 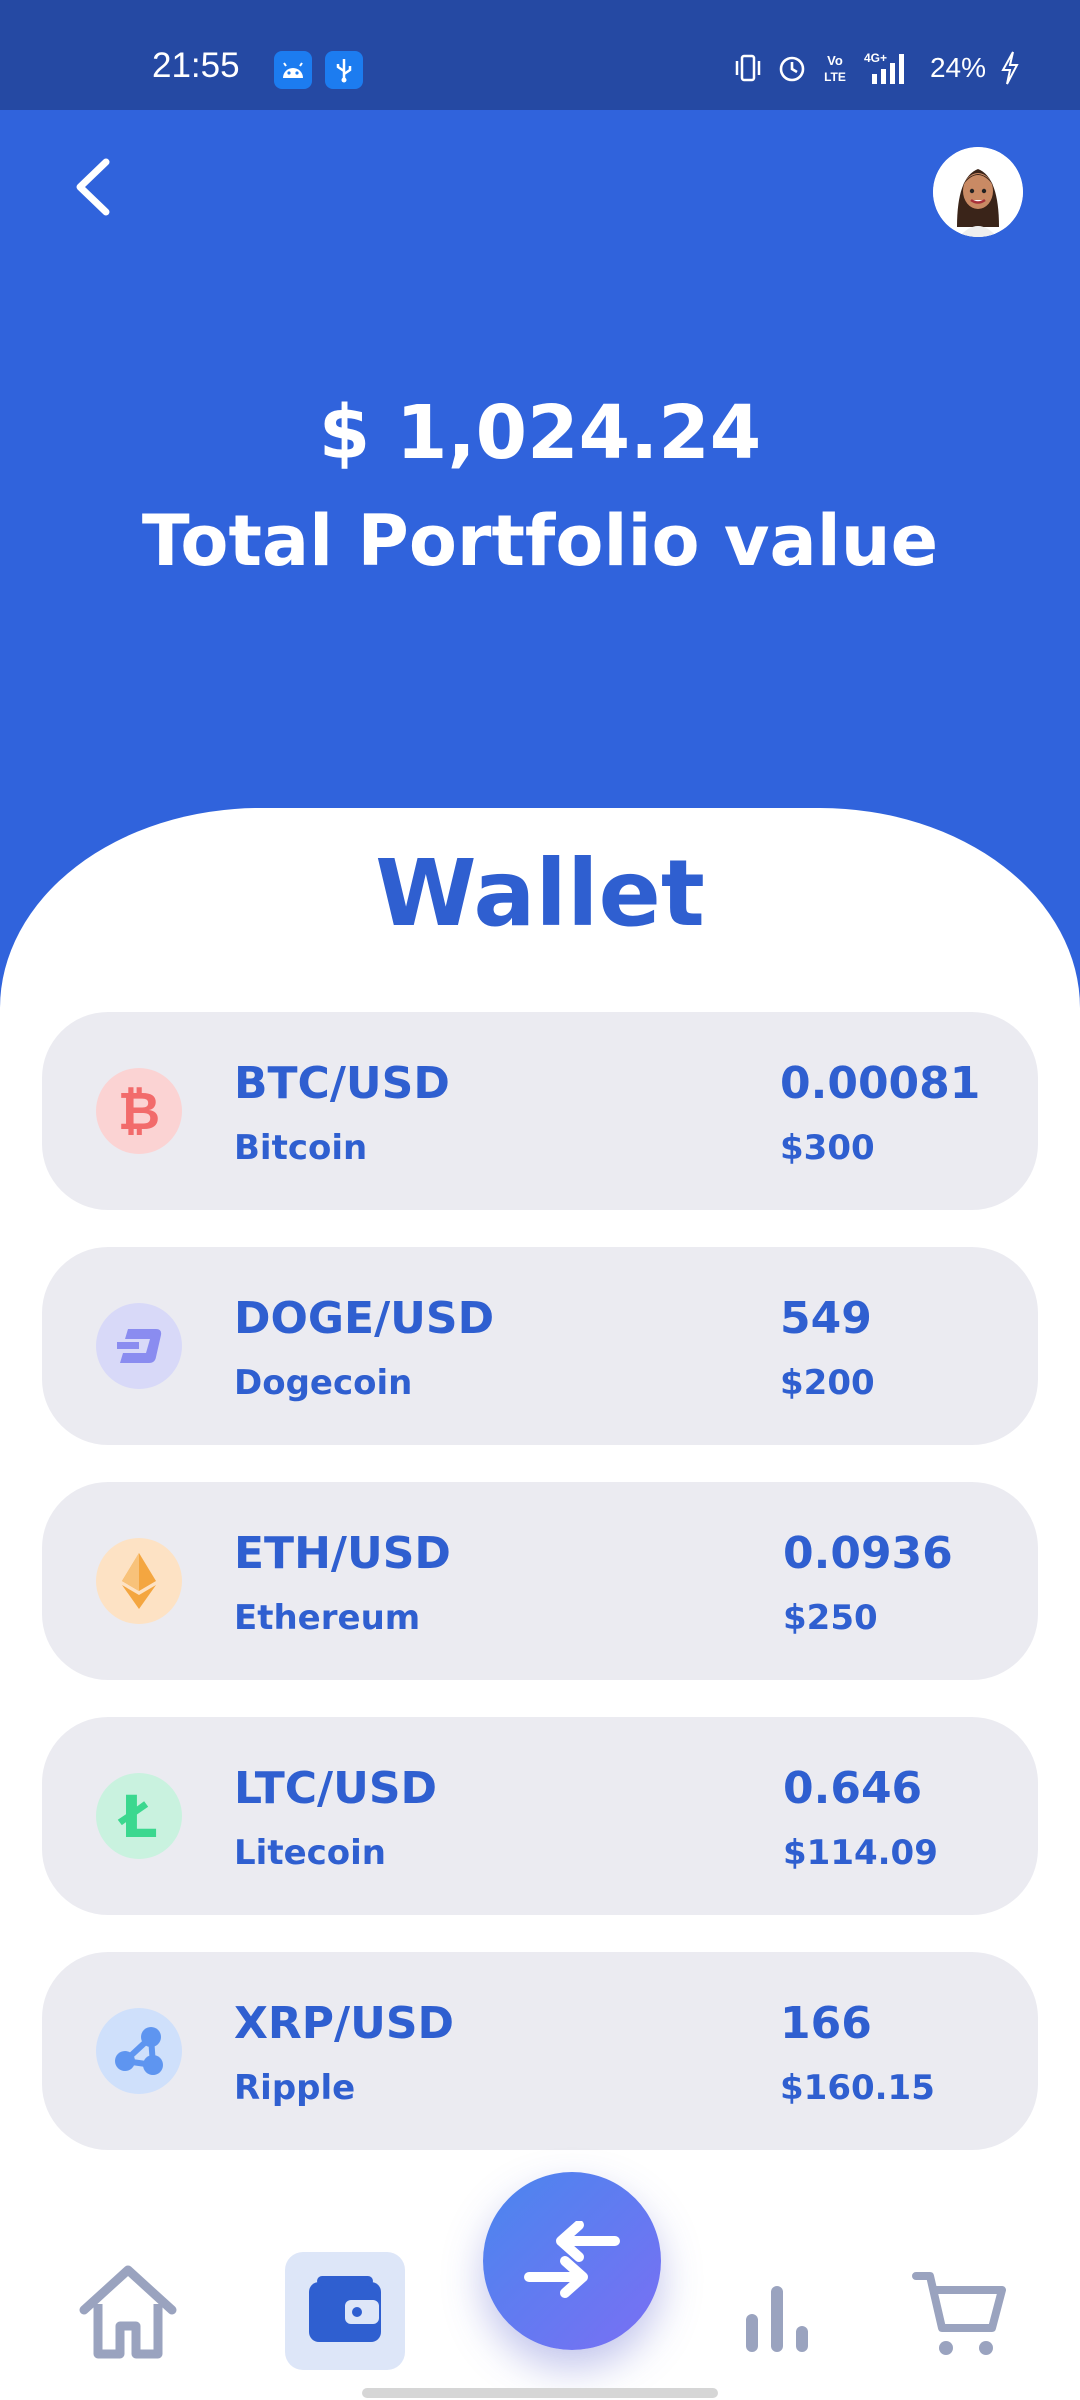 I want to click on stats-icon, so click(x=777, y=2319).